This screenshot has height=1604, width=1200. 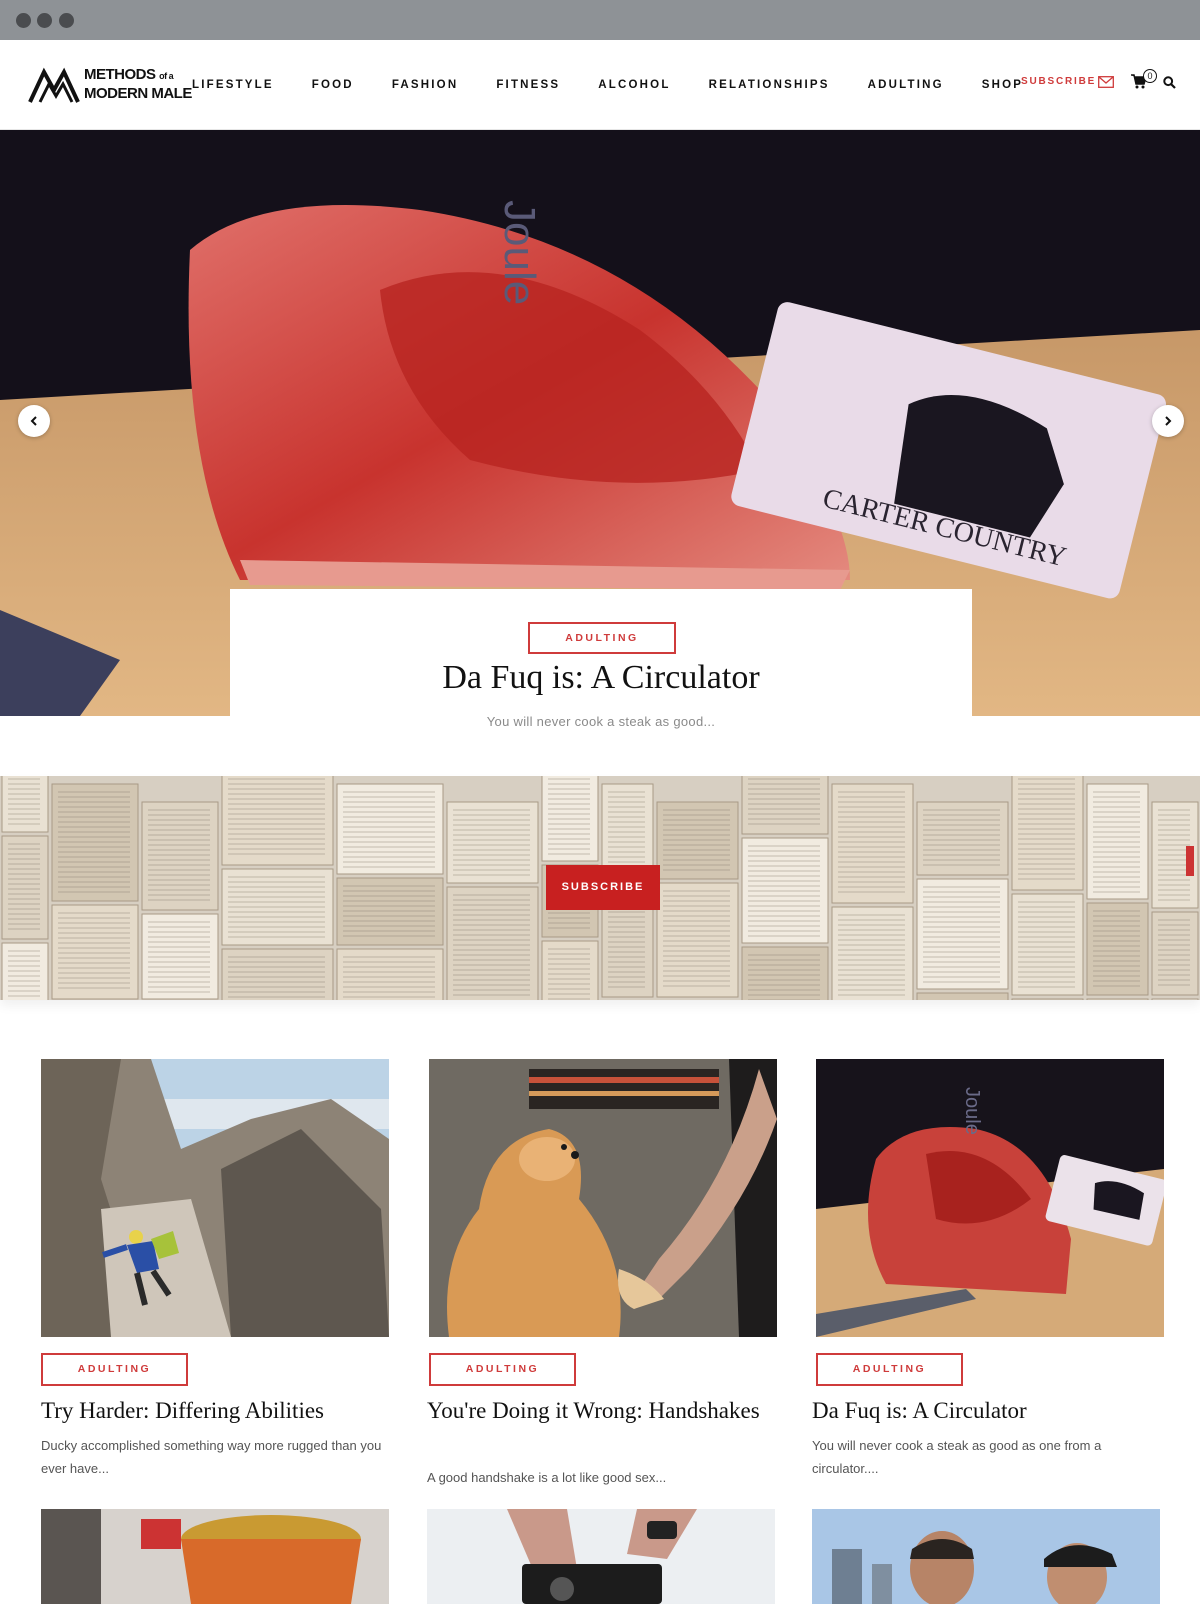 I want to click on nav-adulting: ADULTING, so click(x=906, y=85).